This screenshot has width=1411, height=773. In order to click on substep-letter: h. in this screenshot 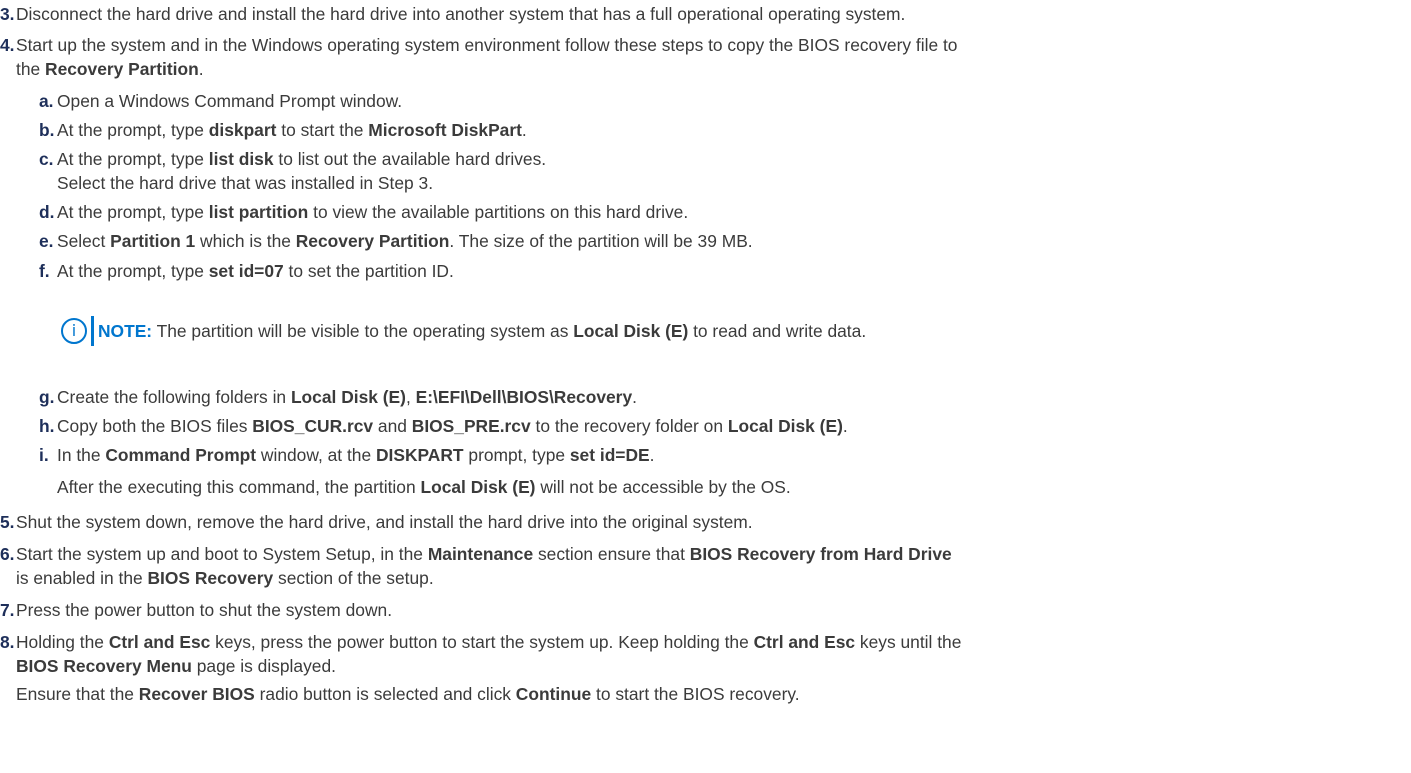, I will do `click(47, 426)`.